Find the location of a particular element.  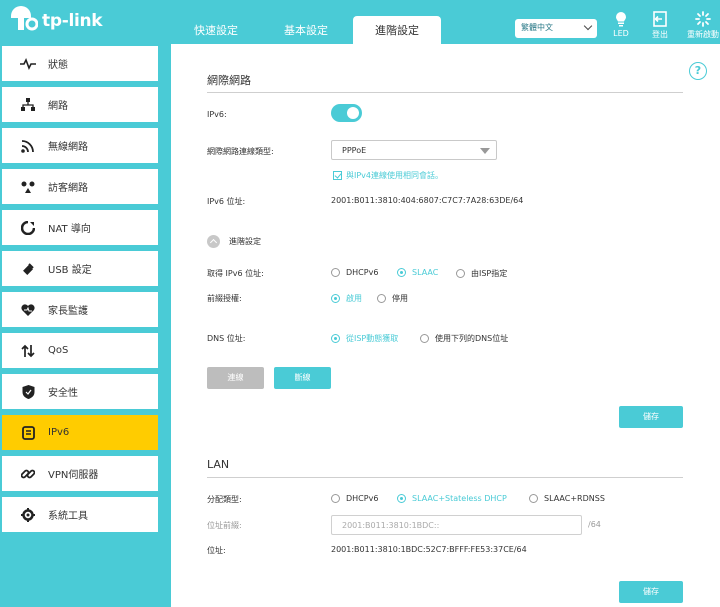

sidebar-item-parental: 家長監護 is located at coordinates (80, 309).